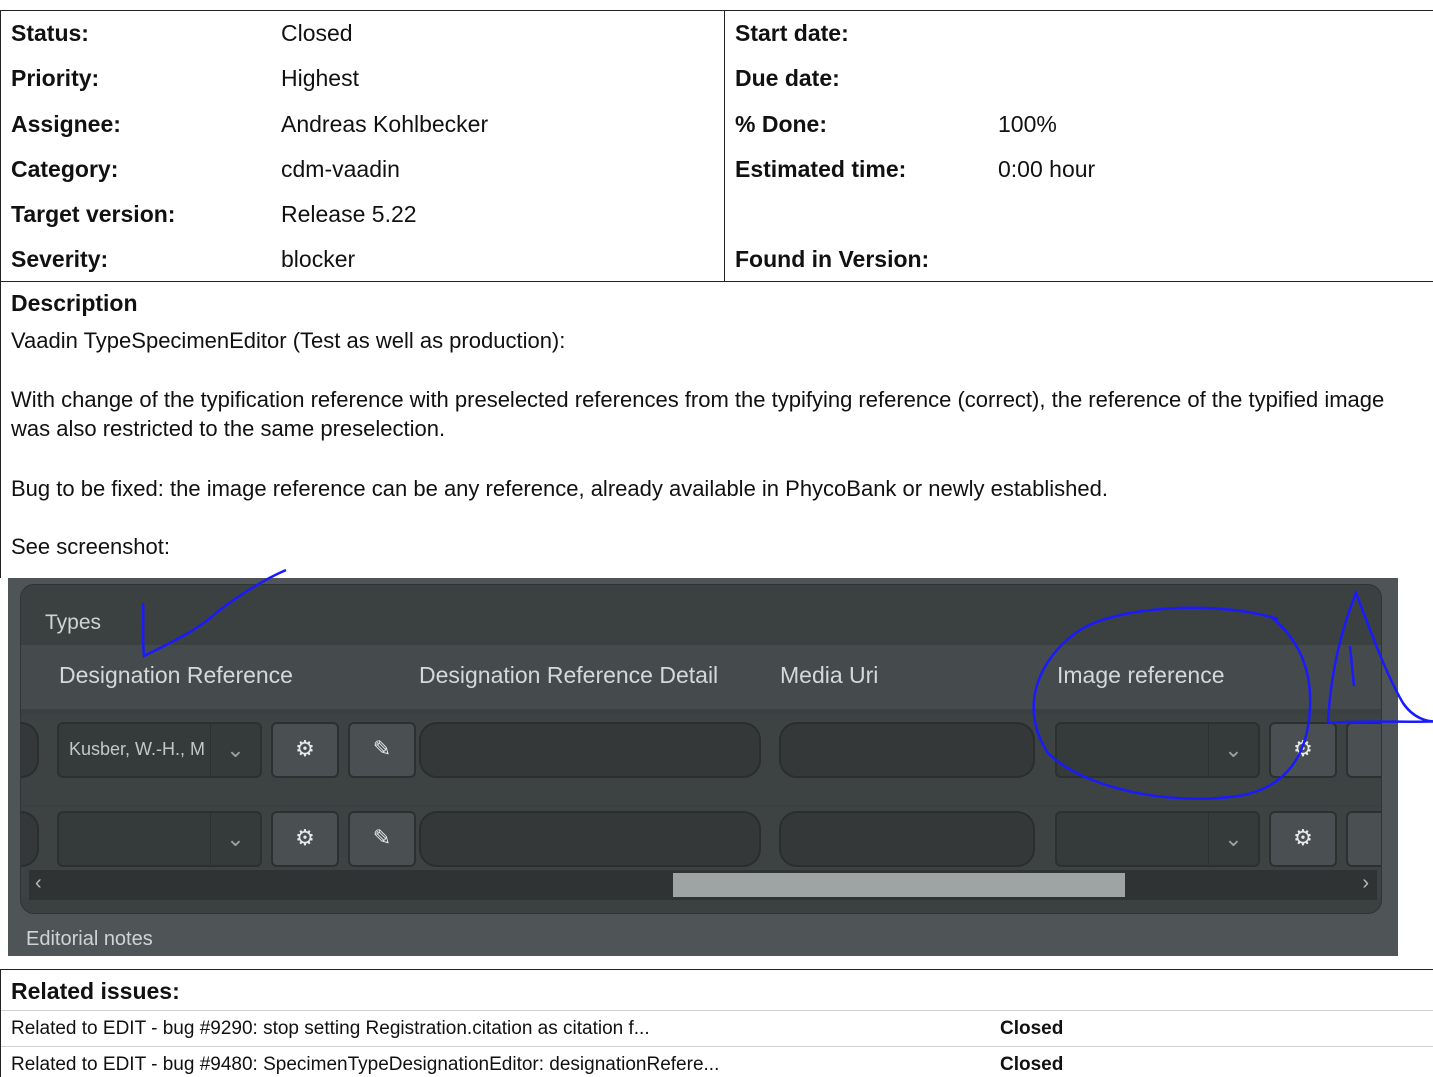 The height and width of the screenshot is (1077, 1433). I want to click on attr-label: Category:, so click(65, 169).